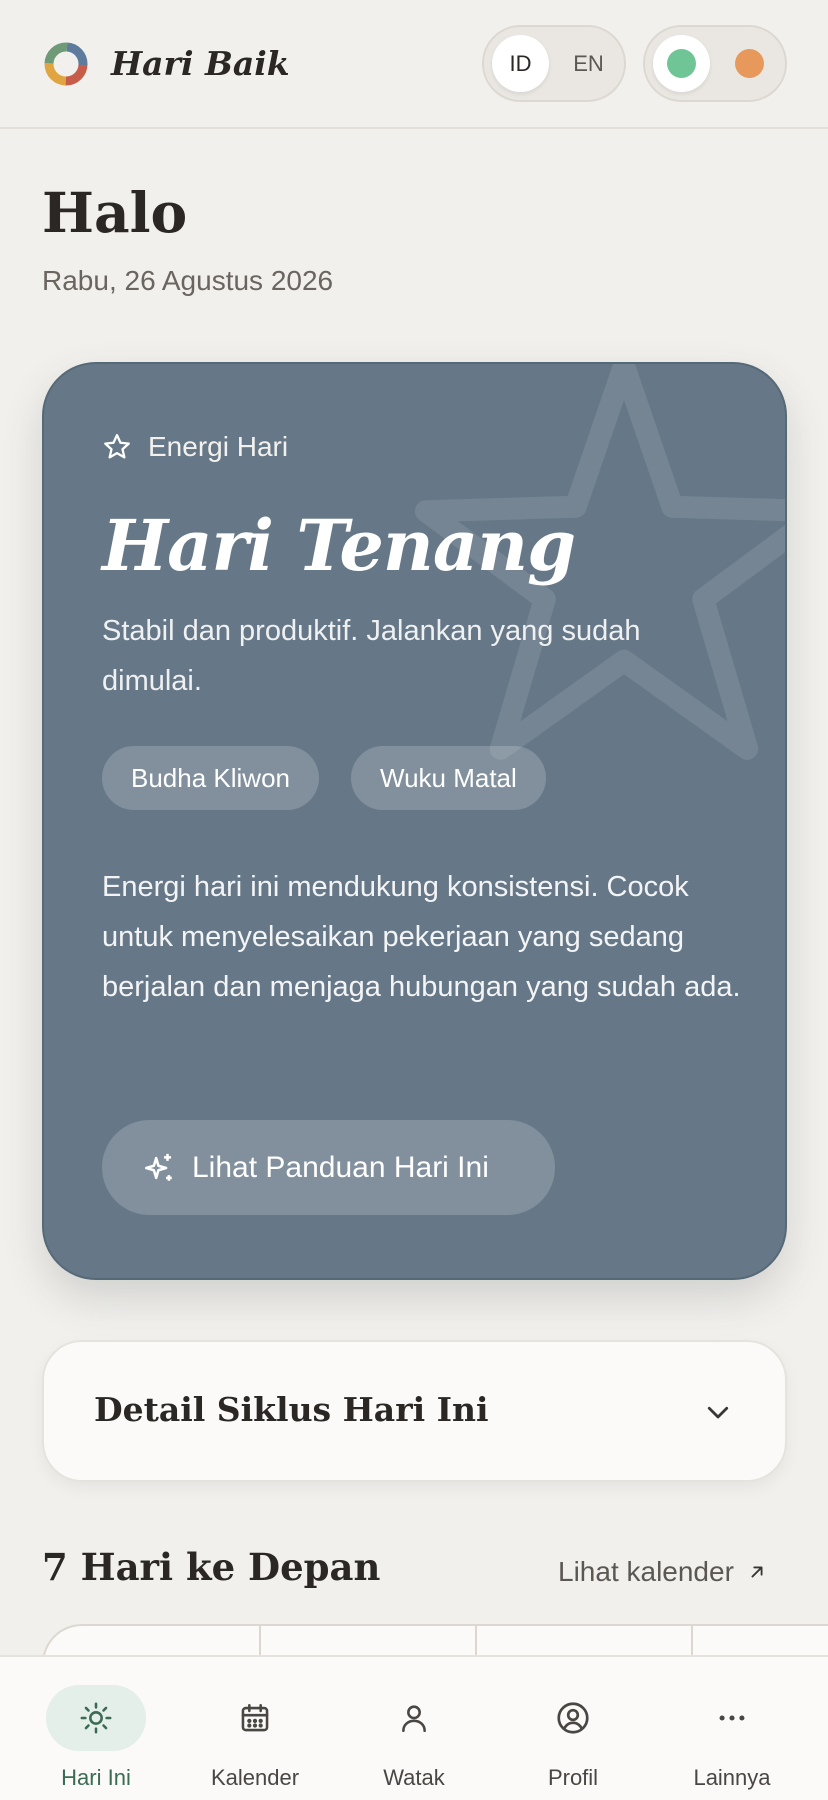 This screenshot has width=828, height=1800. I want to click on view-calendar-link: Lihat kalender, so click(663, 1572).